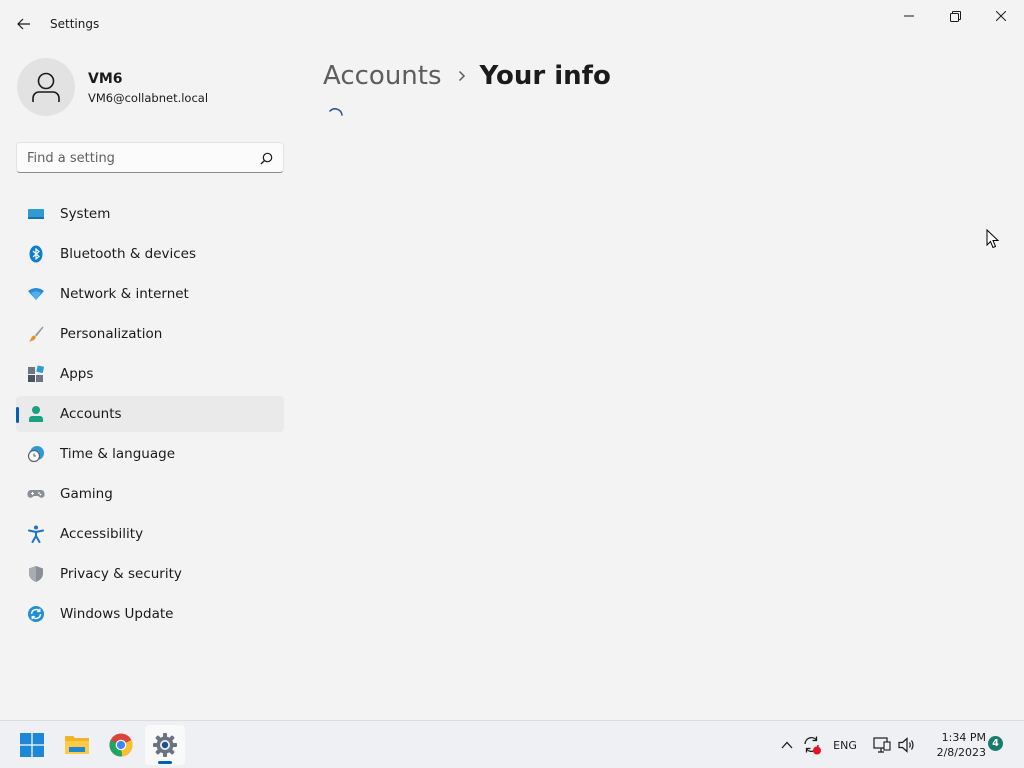 The width and height of the screenshot is (1024, 768). Describe the element at coordinates (545, 76) in the screenshot. I see `page-title: Your info` at that location.